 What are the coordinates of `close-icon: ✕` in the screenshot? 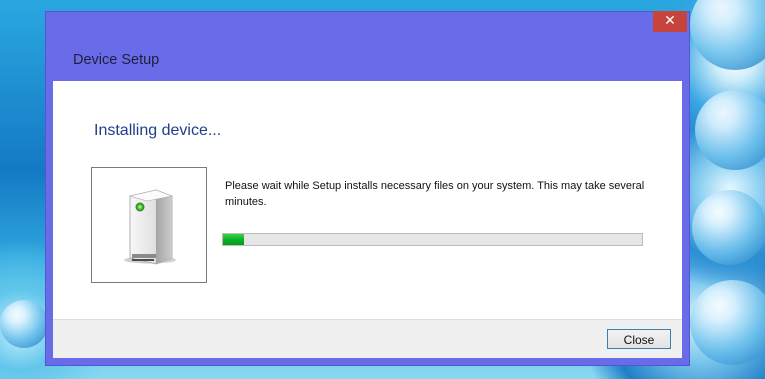 It's located at (670, 21).